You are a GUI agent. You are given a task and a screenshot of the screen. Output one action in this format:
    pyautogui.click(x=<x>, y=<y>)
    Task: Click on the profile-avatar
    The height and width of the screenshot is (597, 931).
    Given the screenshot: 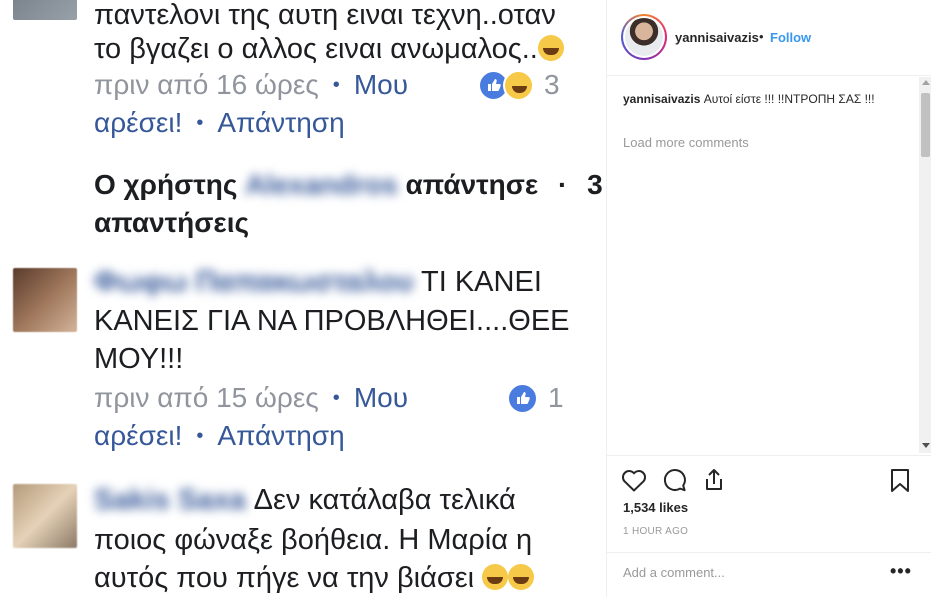 What is the action you would take?
    pyautogui.click(x=644, y=37)
    